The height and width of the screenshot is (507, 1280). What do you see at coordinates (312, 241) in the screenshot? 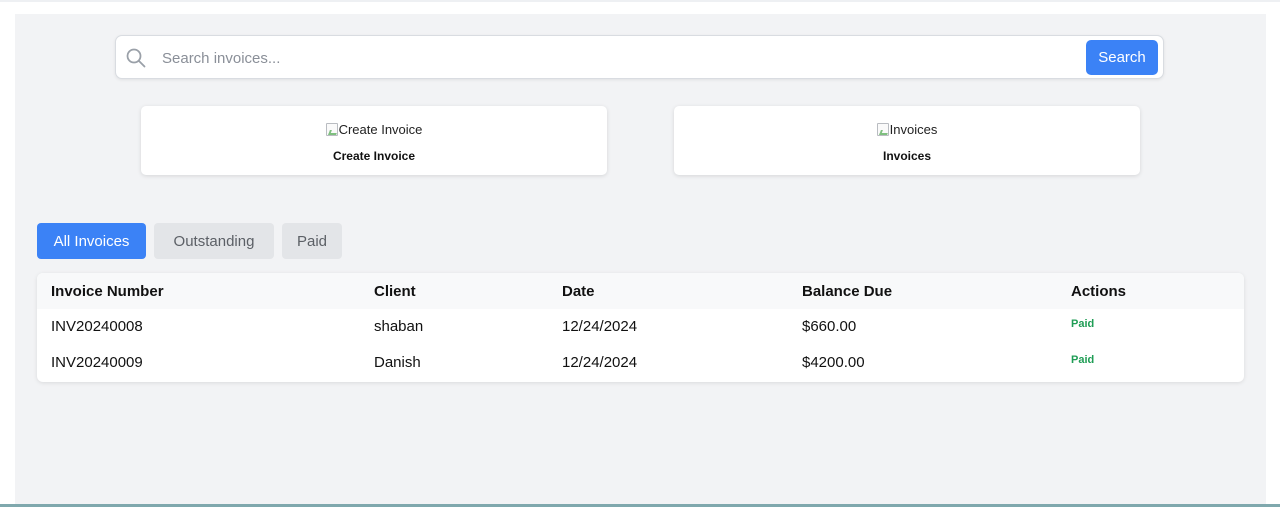
I see `tab-paid: Paid` at bounding box center [312, 241].